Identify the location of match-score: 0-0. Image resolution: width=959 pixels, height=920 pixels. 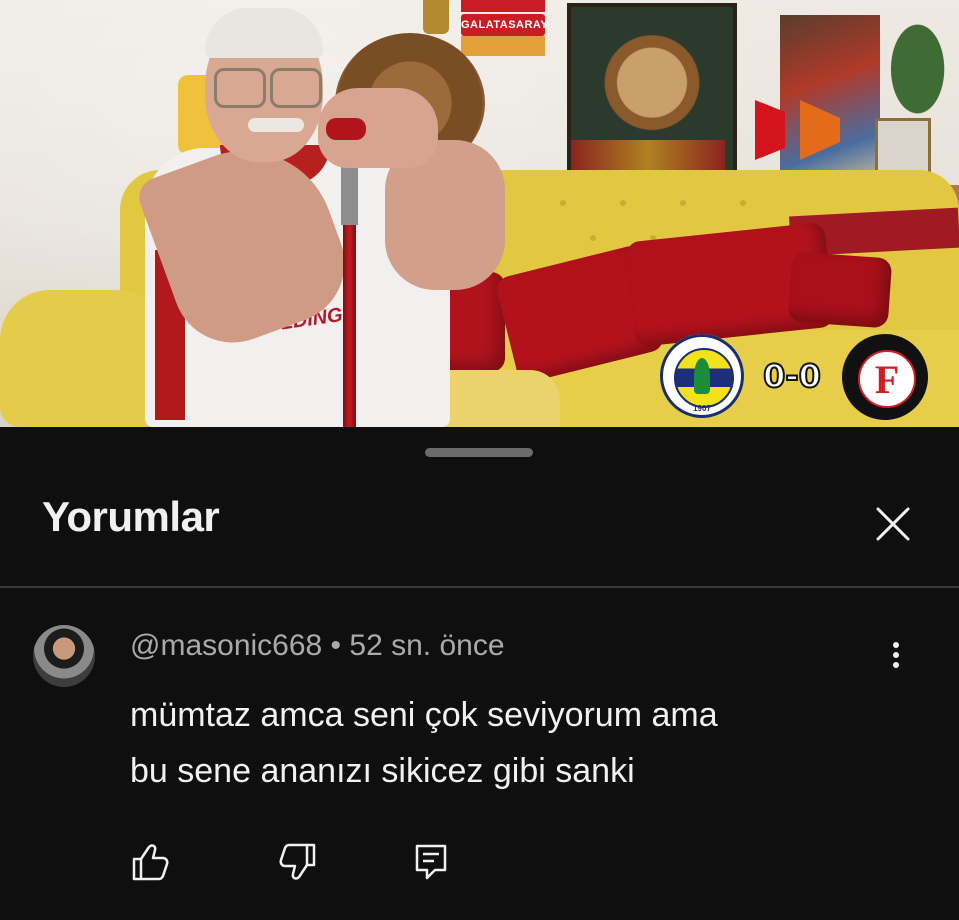
(792, 376).